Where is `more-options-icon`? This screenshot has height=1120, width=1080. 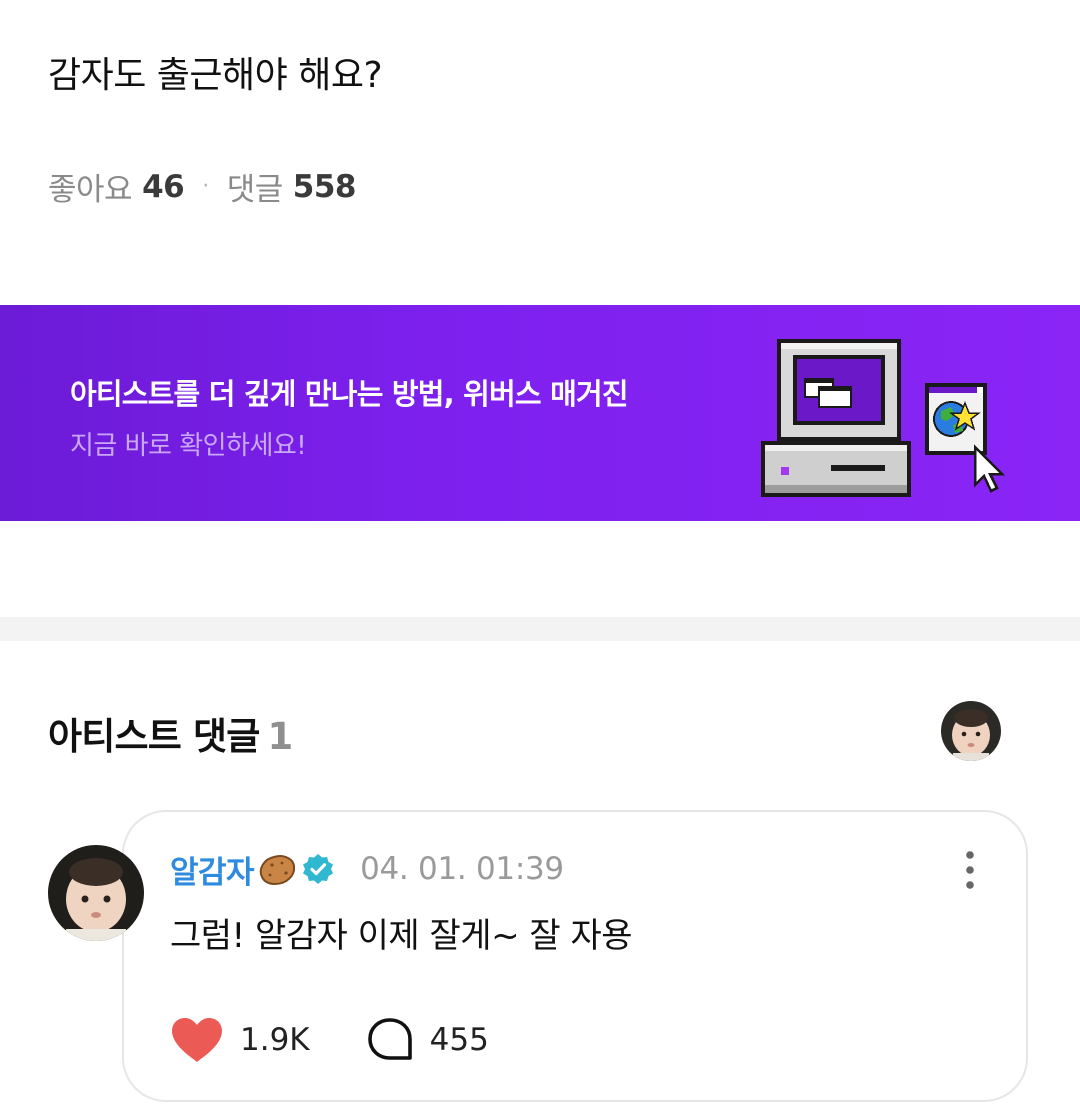
more-options-icon is located at coordinates (970, 870).